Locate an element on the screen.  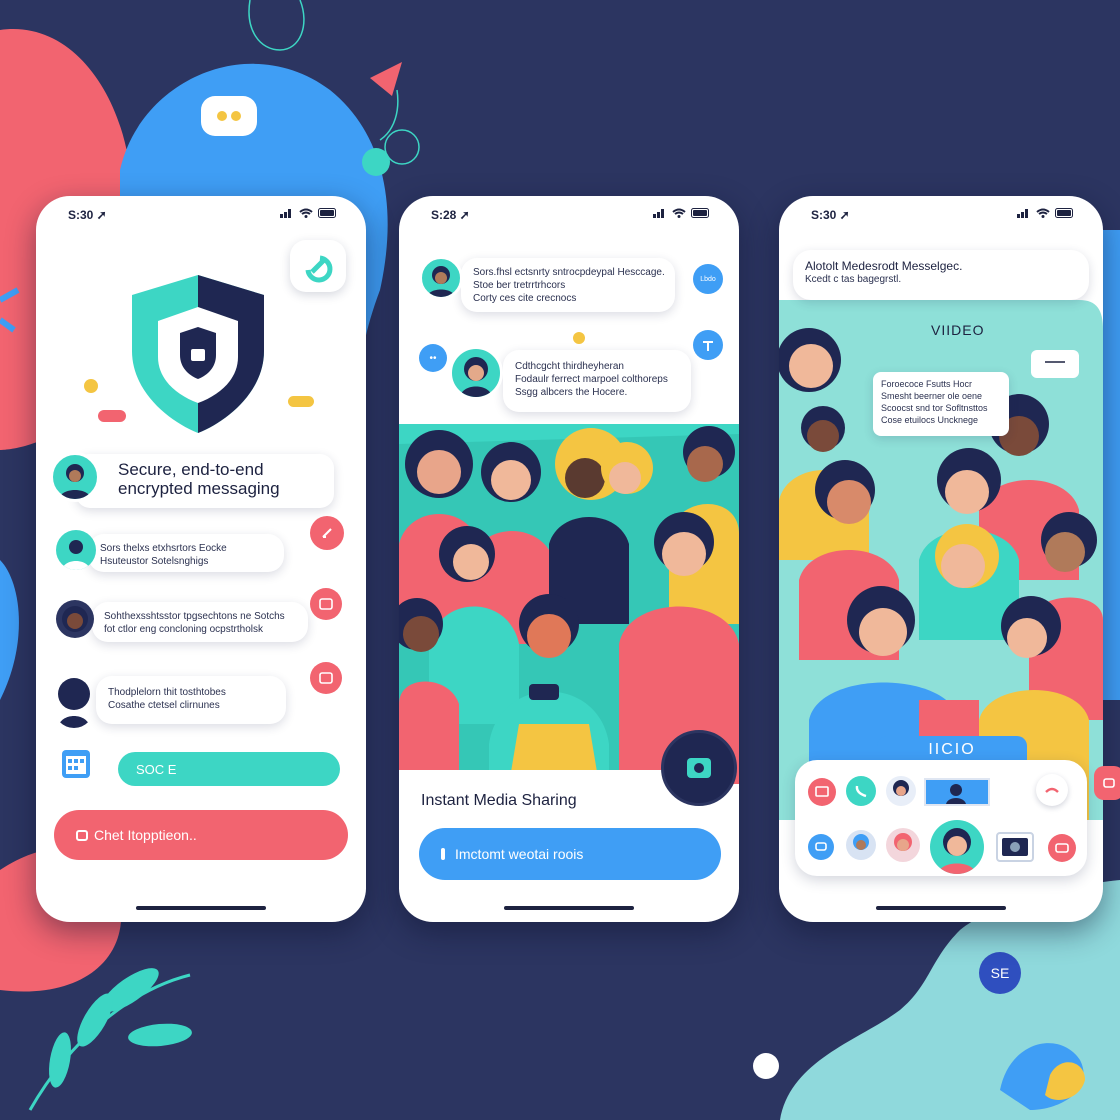
more-icon is located at coordinates (1062, 848).